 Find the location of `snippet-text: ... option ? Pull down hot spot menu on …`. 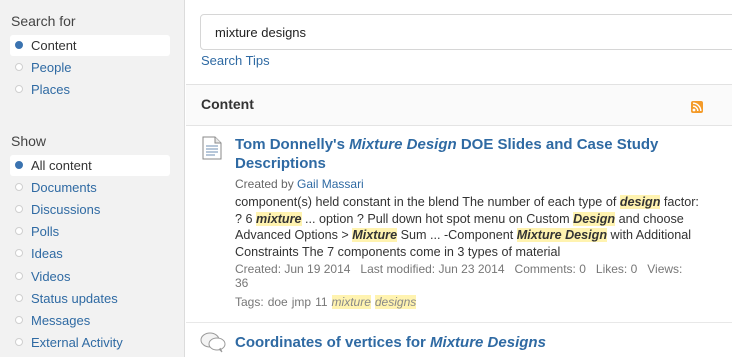

snippet-text: ... option ? Pull down hot spot menu on … is located at coordinates (437, 218).